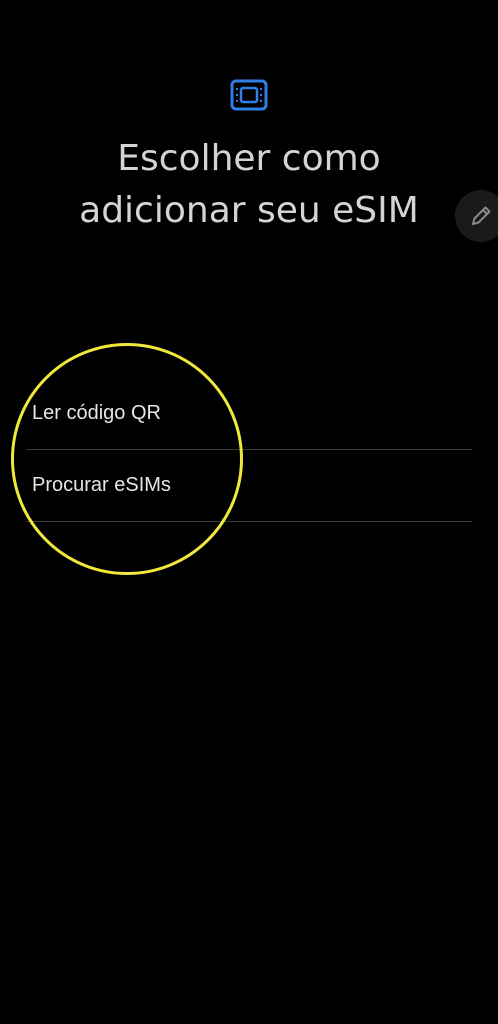 The image size is (498, 1024). What do you see at coordinates (96, 413) in the screenshot?
I see `scan-qr-code-label: Ler código QR` at bounding box center [96, 413].